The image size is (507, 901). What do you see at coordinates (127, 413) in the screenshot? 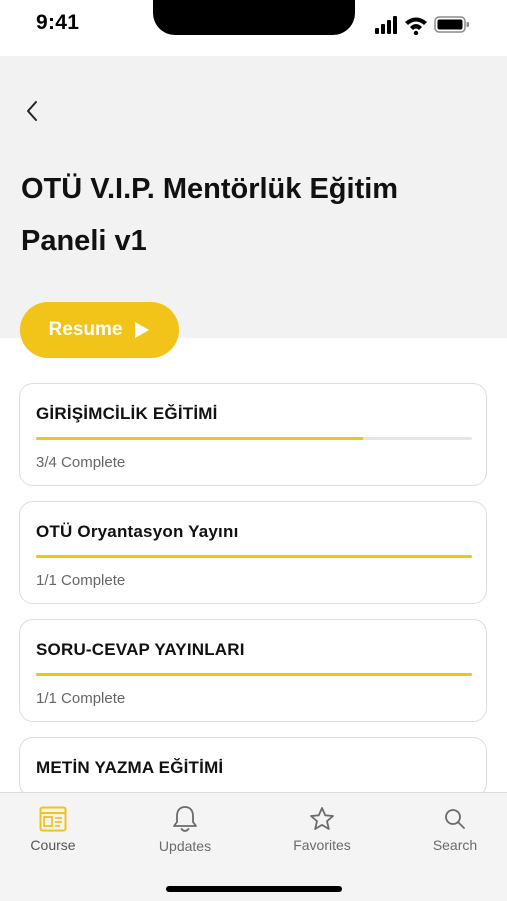
I see `section-title: GİRİŞİMCİLİK EĞİTİMİ` at bounding box center [127, 413].